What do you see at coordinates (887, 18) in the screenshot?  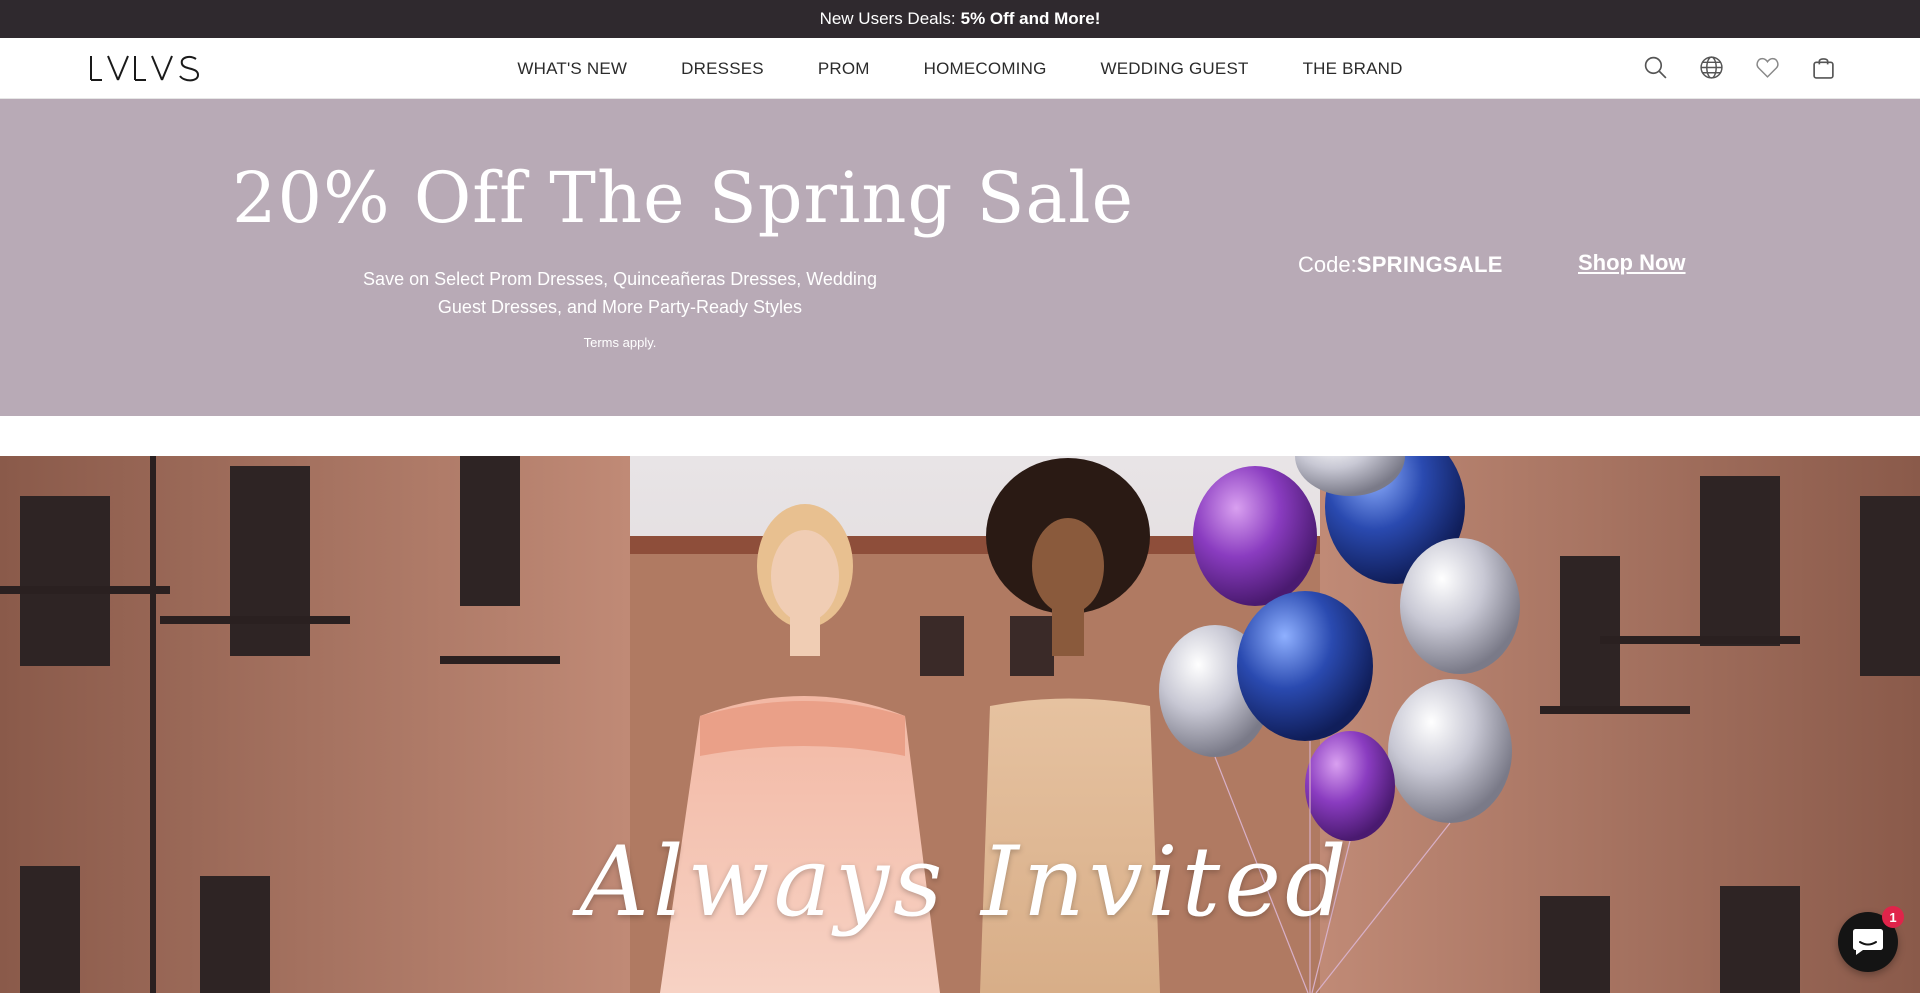 I see `announcement-prefix: New Users Deals:` at bounding box center [887, 18].